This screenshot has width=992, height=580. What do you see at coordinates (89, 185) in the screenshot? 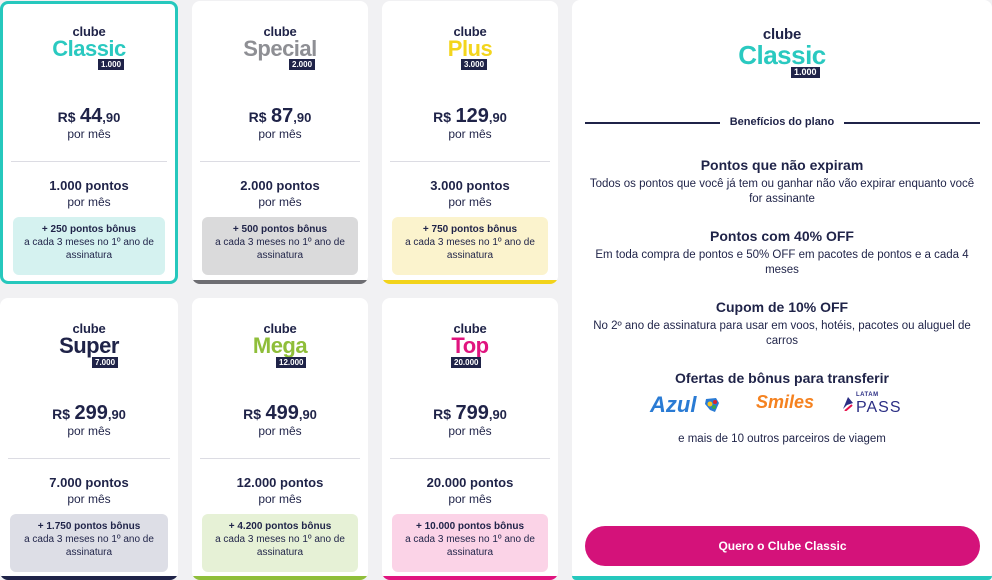
I see `points-amount: 1.000 pontos` at bounding box center [89, 185].